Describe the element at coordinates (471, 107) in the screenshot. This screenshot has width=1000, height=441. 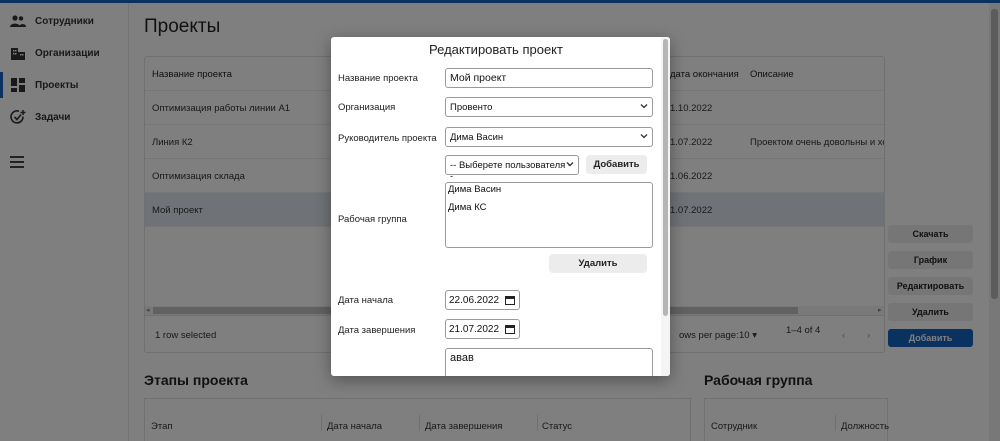
I see `organization-value: Провенто` at that location.